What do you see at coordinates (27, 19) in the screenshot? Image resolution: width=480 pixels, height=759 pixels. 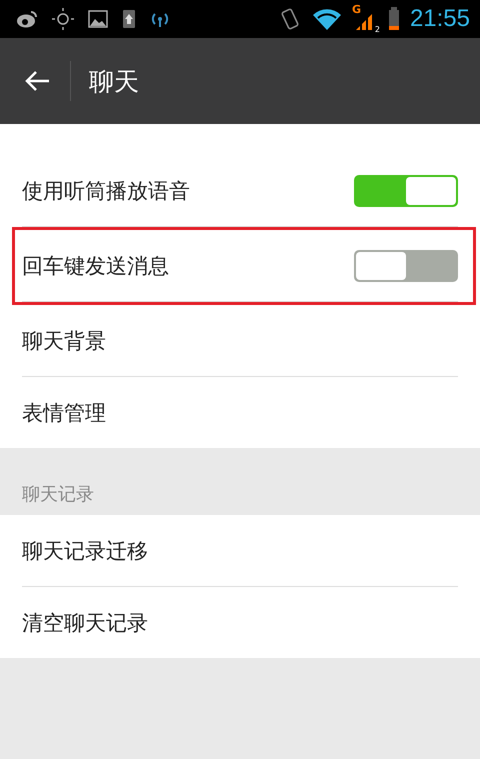 I see `eye-icon` at bounding box center [27, 19].